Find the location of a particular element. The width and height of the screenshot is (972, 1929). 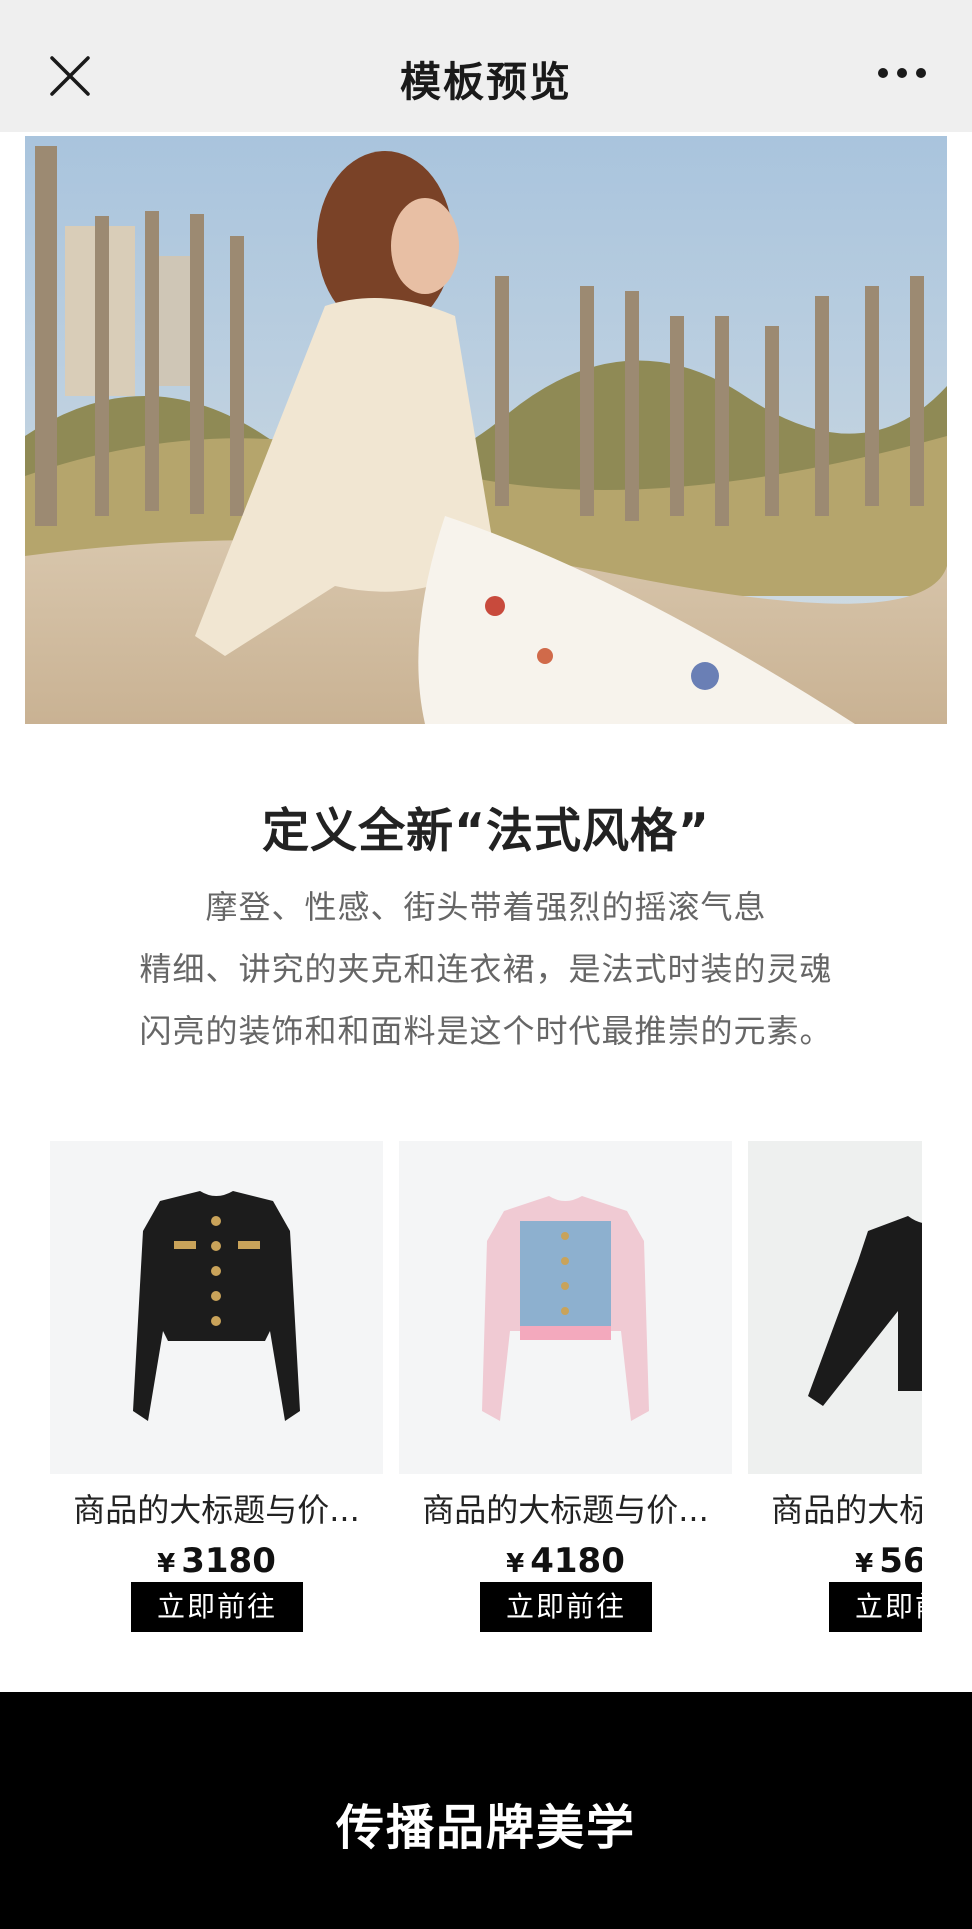

footer-slogan: 传播品牌美学 is located at coordinates (485, 1828).